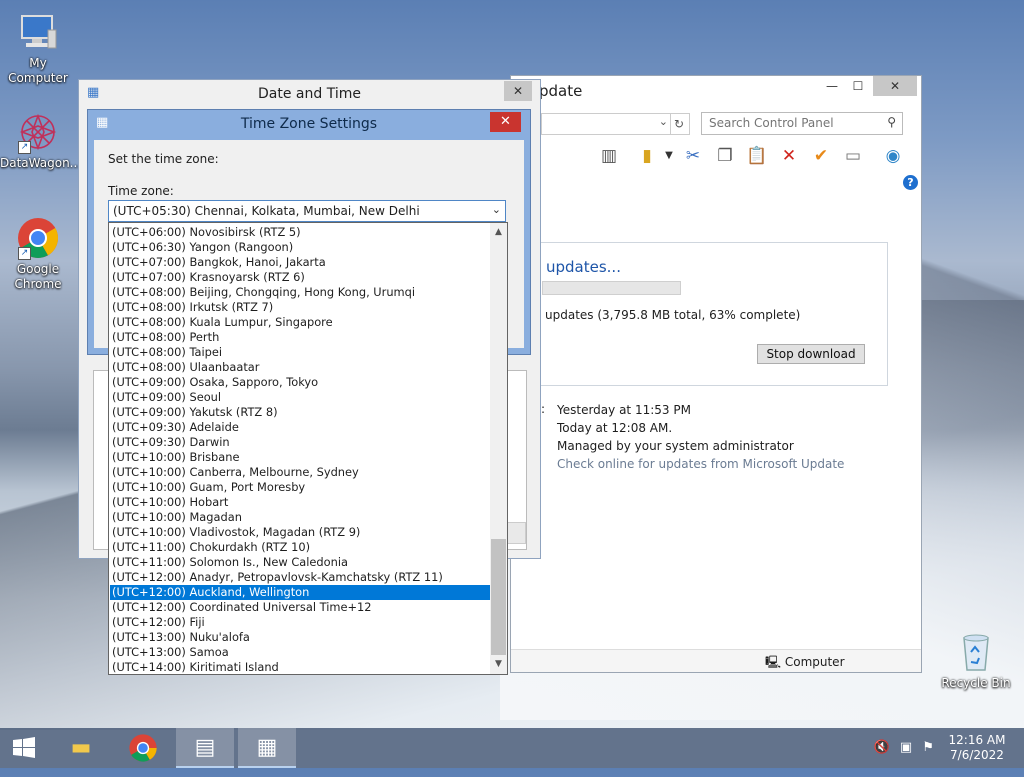  What do you see at coordinates (858, 86) in the screenshot?
I see `maximize-button: ☐` at bounding box center [858, 86].